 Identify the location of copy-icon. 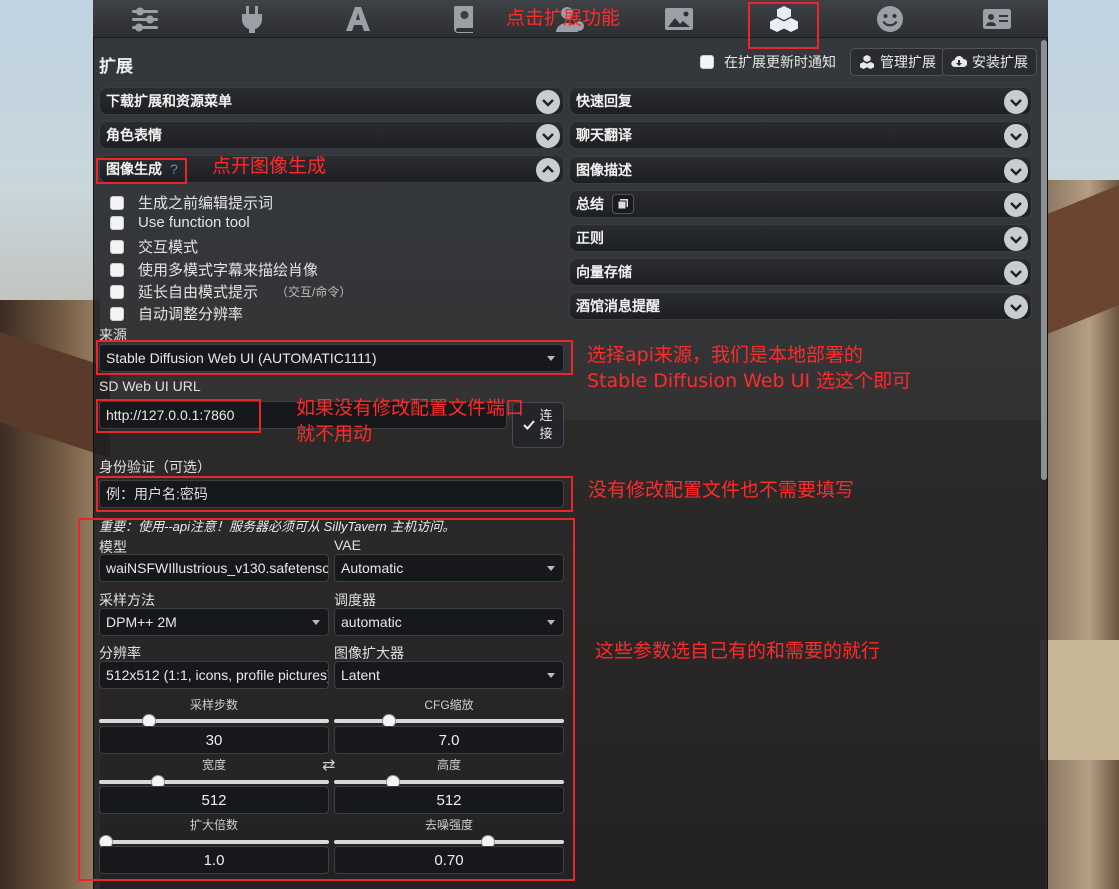
(623, 204).